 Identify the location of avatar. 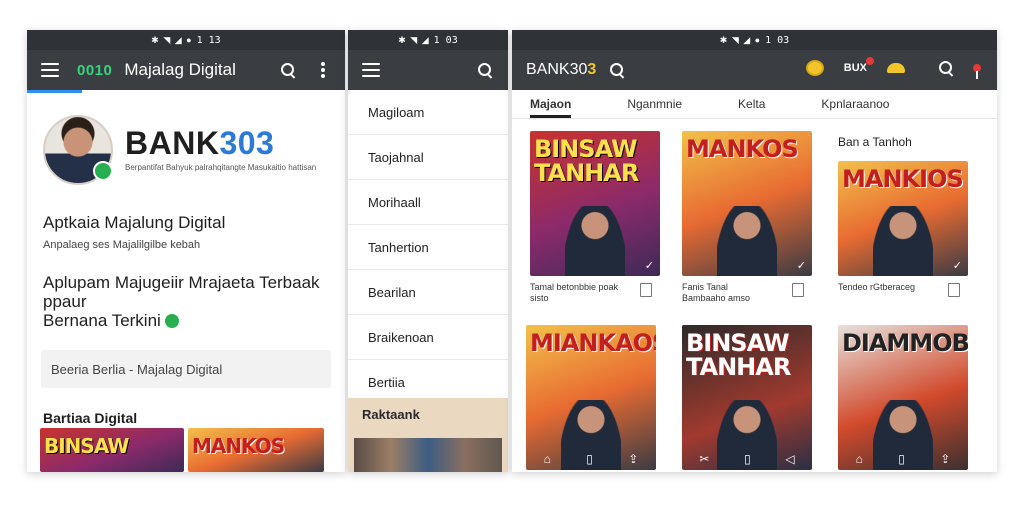
(78, 150).